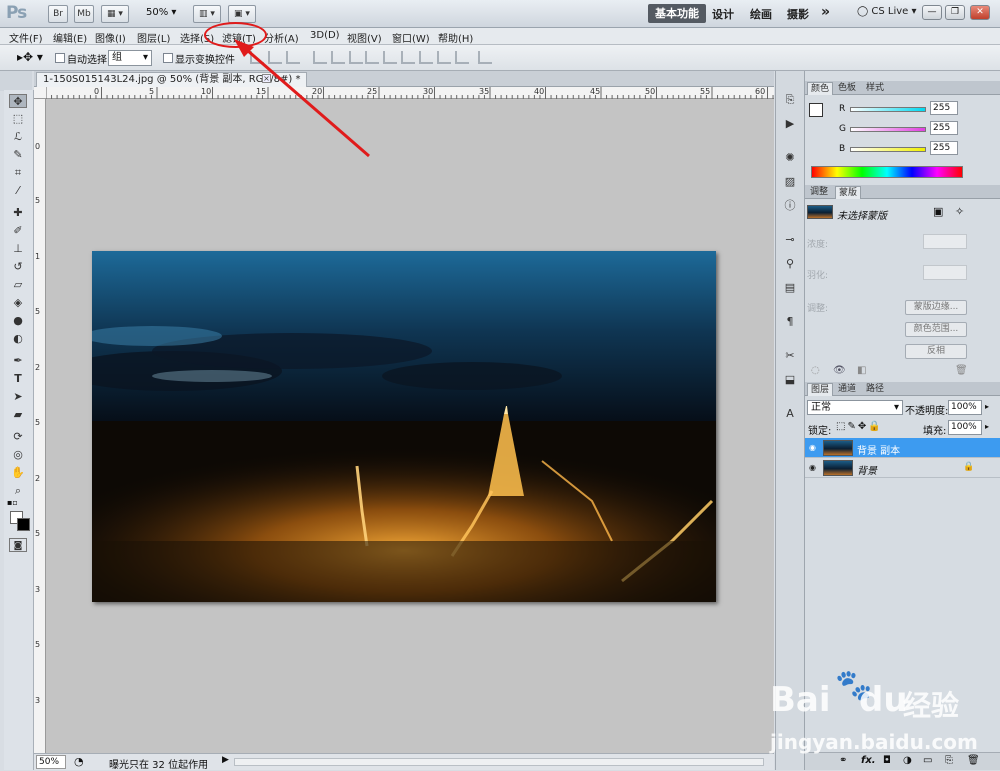  Describe the element at coordinates (115, 14) in the screenshot. I see `view-extras-button: ▦ ▾` at that location.